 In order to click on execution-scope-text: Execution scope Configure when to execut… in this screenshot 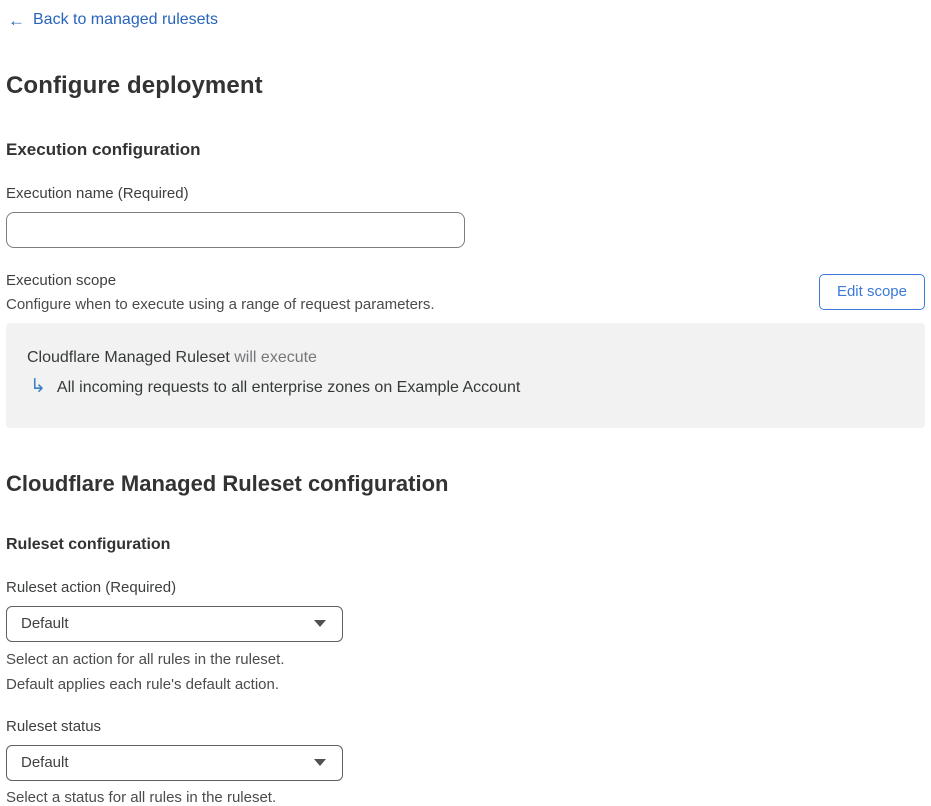, I will do `click(220, 292)`.